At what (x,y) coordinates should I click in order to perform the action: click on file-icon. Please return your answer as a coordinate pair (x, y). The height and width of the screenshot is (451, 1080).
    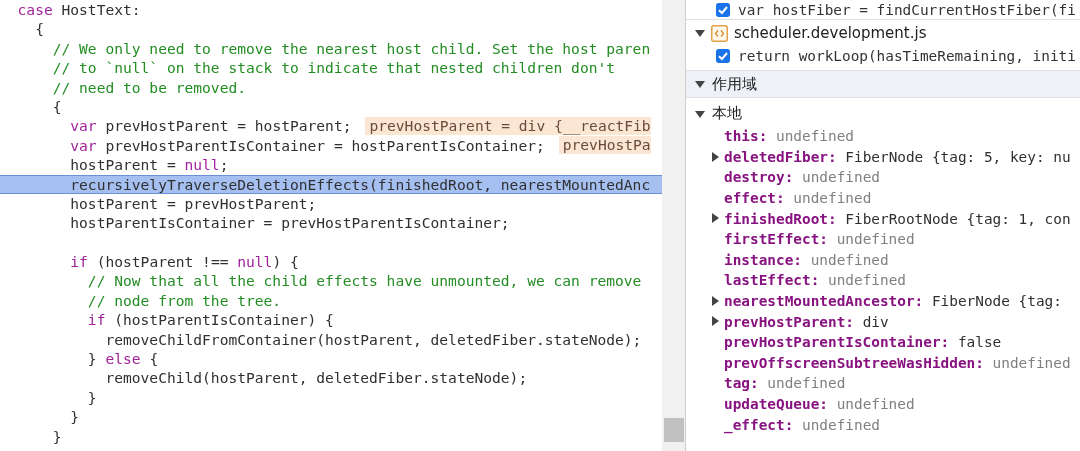
    Looking at the image, I should click on (719, 33).